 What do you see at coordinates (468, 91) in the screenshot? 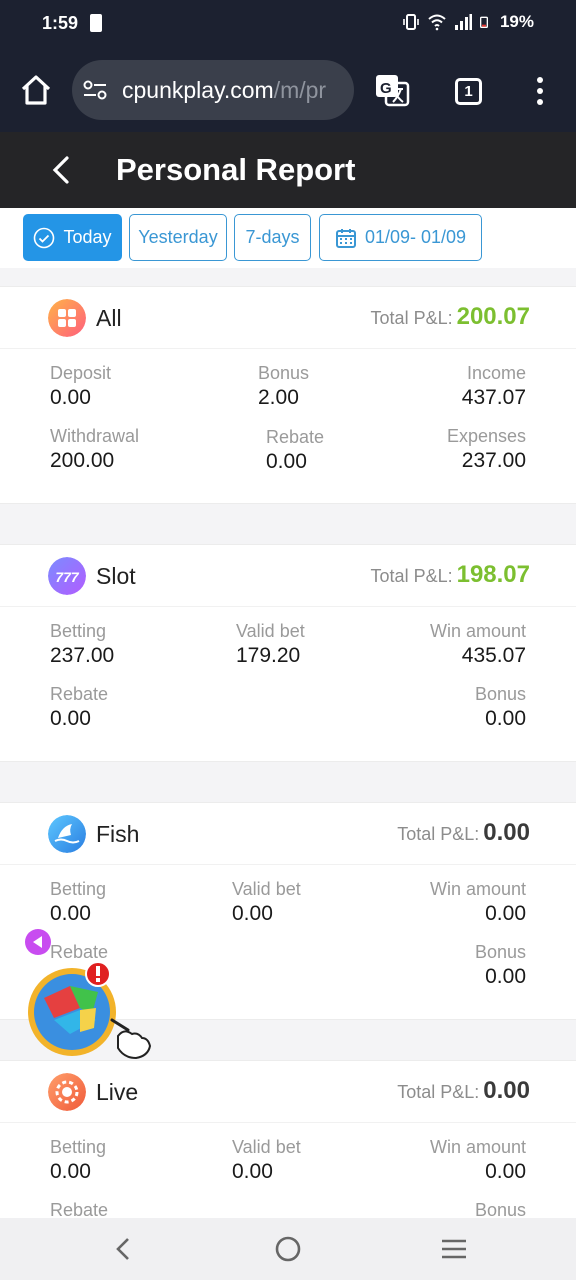
I see `tab-switcher-button: 1` at bounding box center [468, 91].